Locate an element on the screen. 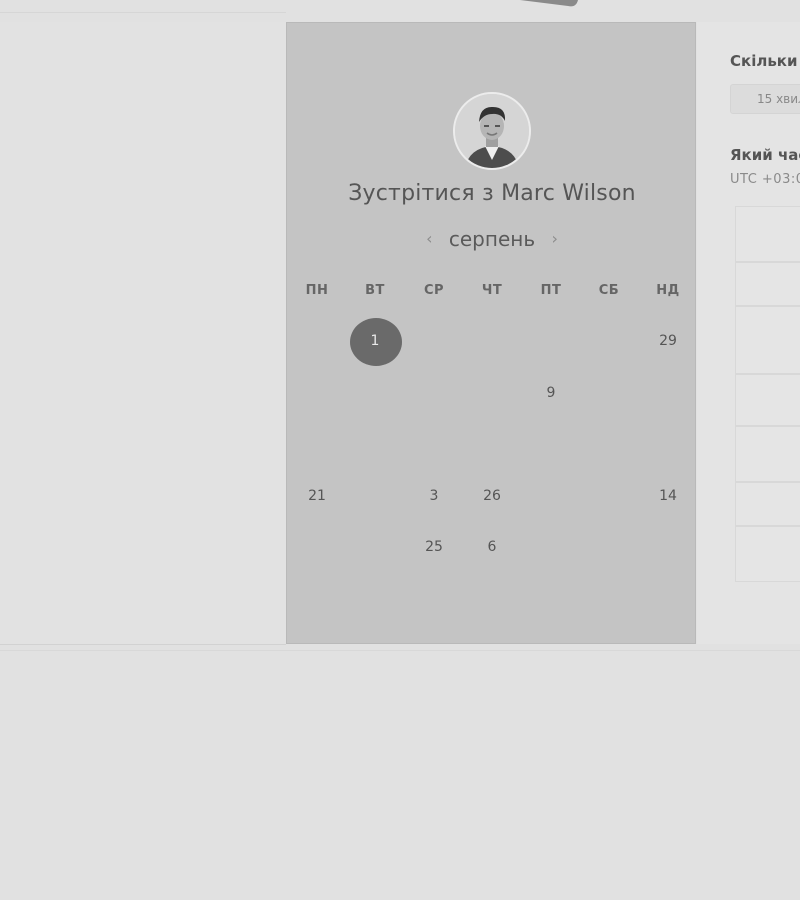  calendar-day: 14 is located at coordinates (668, 496).